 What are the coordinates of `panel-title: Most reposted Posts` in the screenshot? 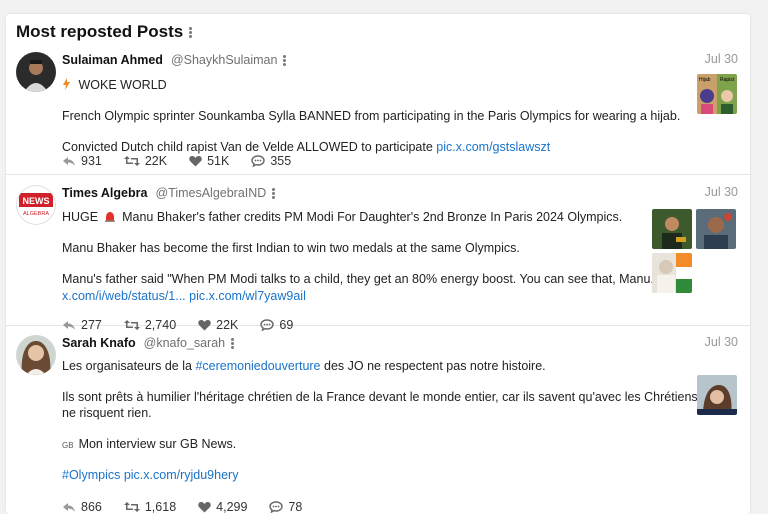 It's located at (104, 32).